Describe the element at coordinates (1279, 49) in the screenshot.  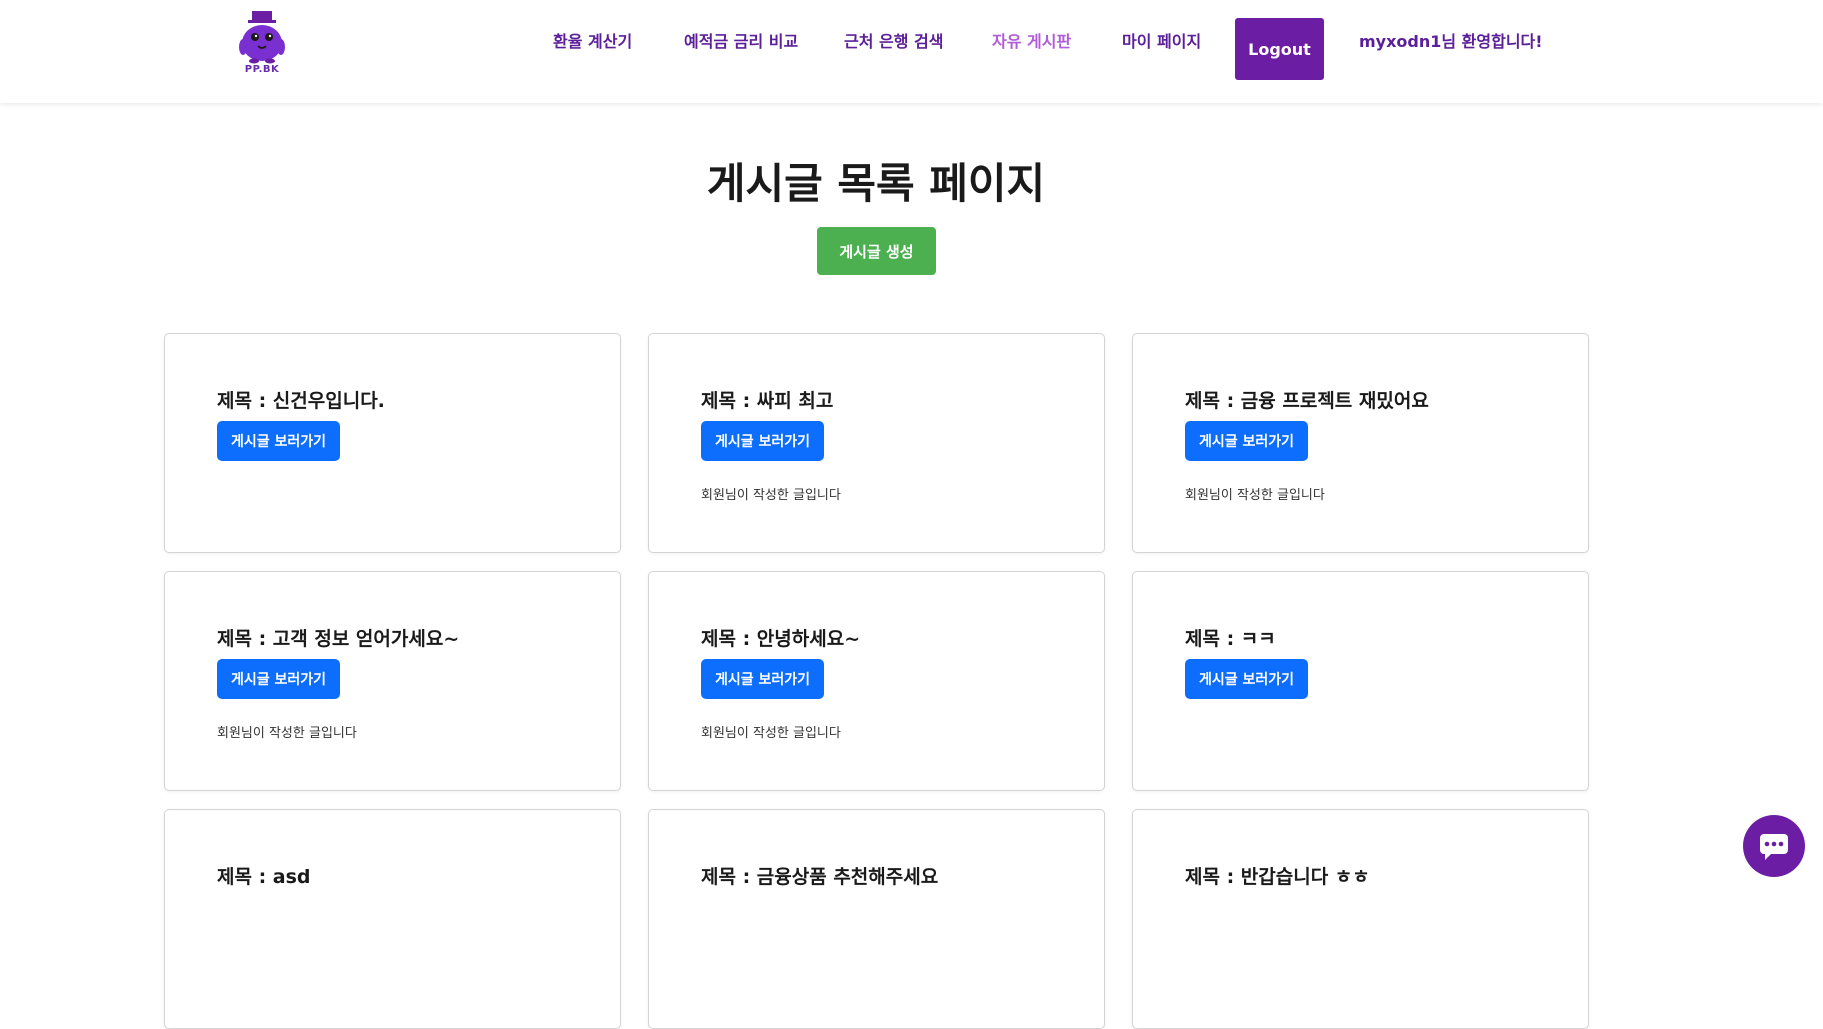
I see `logout-button: Logout` at that location.